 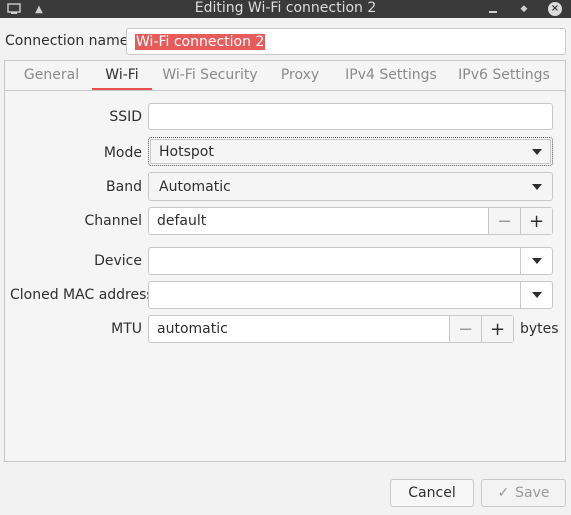 I want to click on connection-name-input: Wi-Fi connection 2, so click(x=346, y=41).